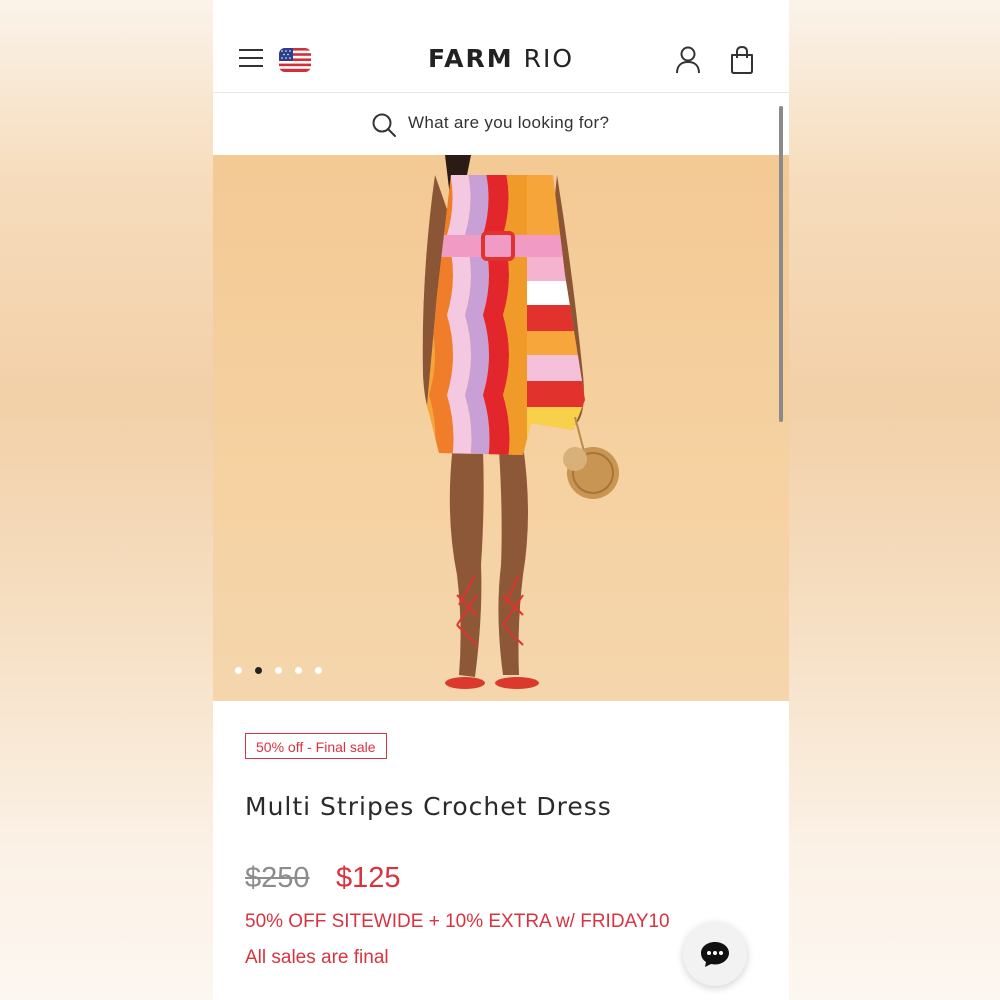 This screenshot has height=1000, width=1000. What do you see at coordinates (501, 10) in the screenshot?
I see `top-strip` at bounding box center [501, 10].